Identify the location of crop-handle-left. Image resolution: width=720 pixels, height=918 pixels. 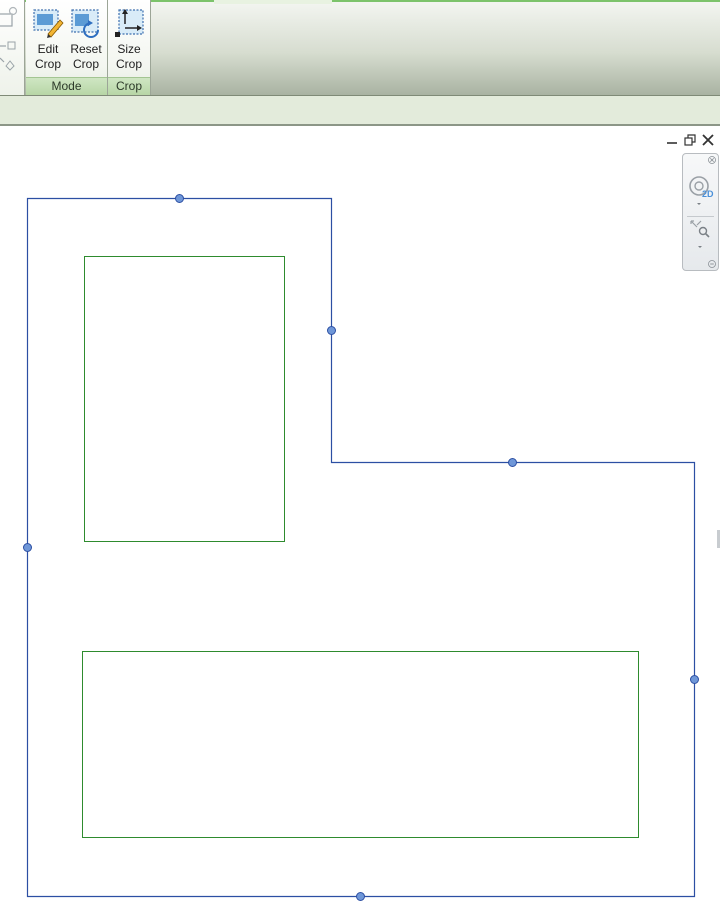
(27, 547).